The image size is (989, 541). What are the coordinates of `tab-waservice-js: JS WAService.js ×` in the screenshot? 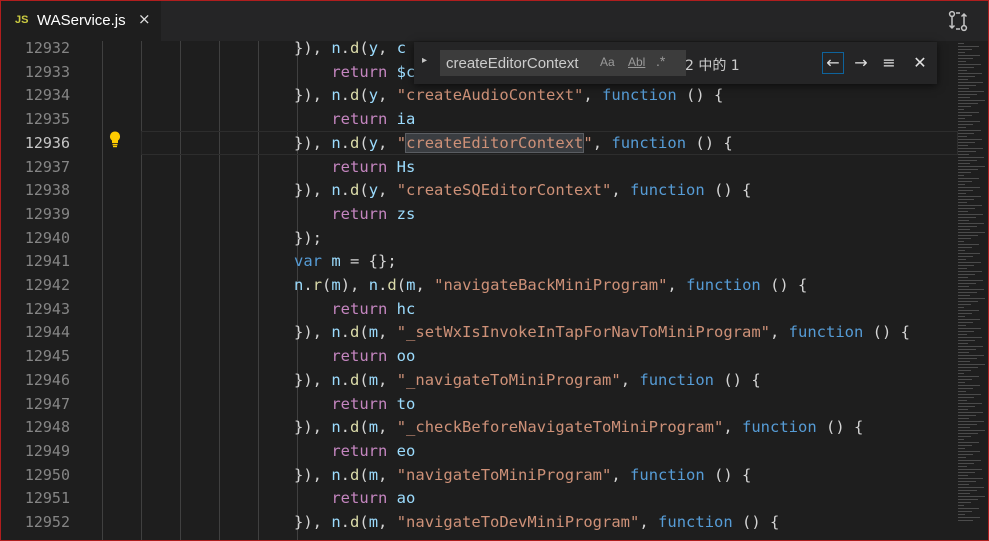 It's located at (81, 21).